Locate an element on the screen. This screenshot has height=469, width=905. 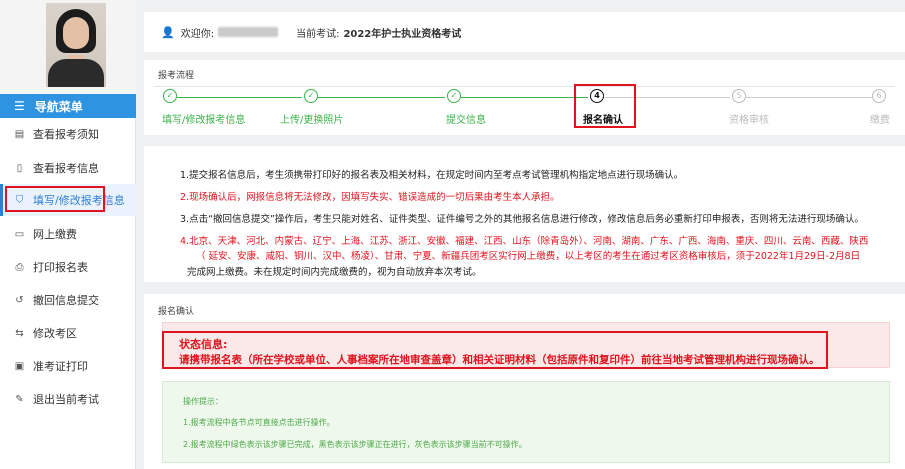
tips-title: 操作提示： is located at coordinates (203, 401).